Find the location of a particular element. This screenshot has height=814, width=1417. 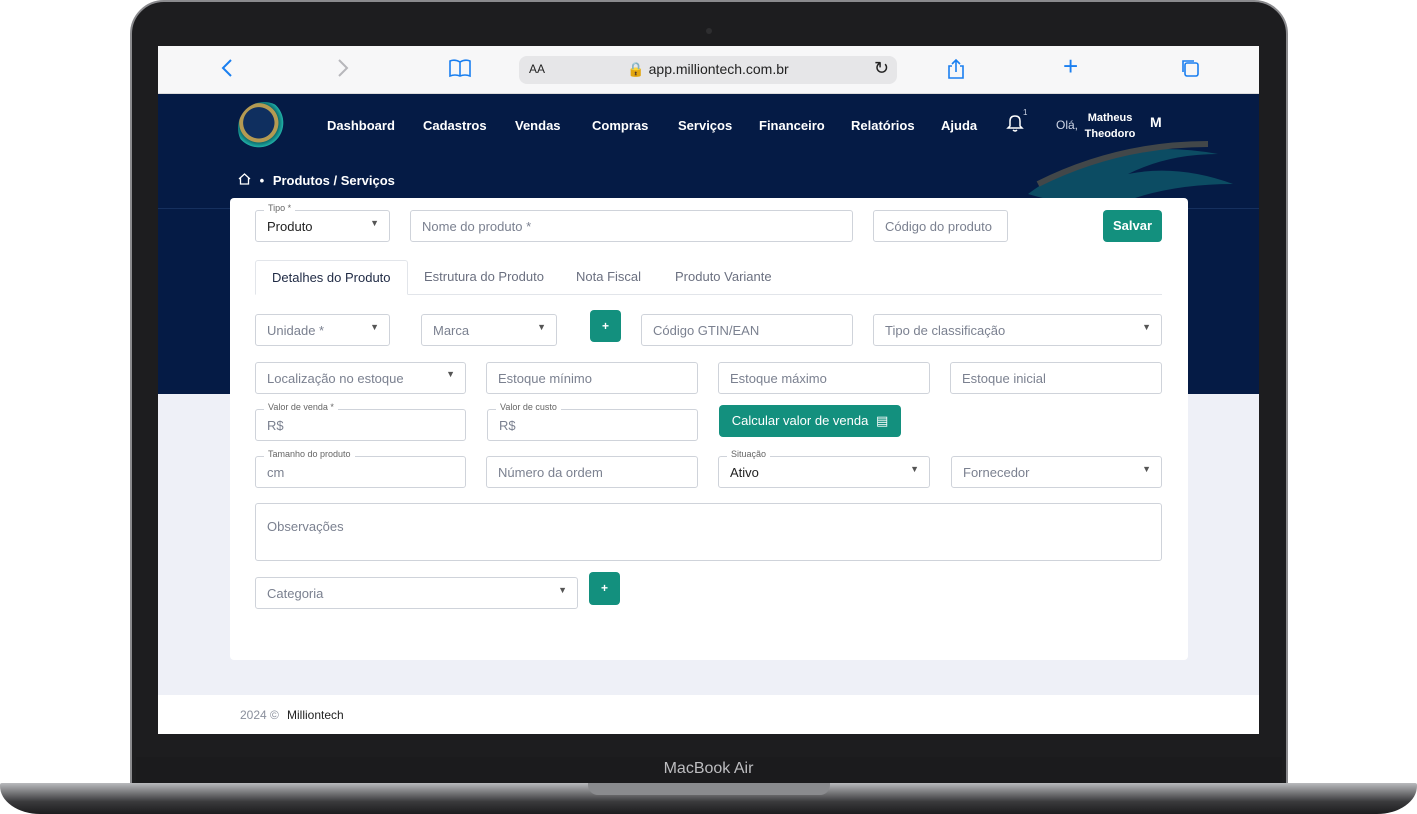

calcular-valor-label: Calcular valor de venda is located at coordinates (800, 420).